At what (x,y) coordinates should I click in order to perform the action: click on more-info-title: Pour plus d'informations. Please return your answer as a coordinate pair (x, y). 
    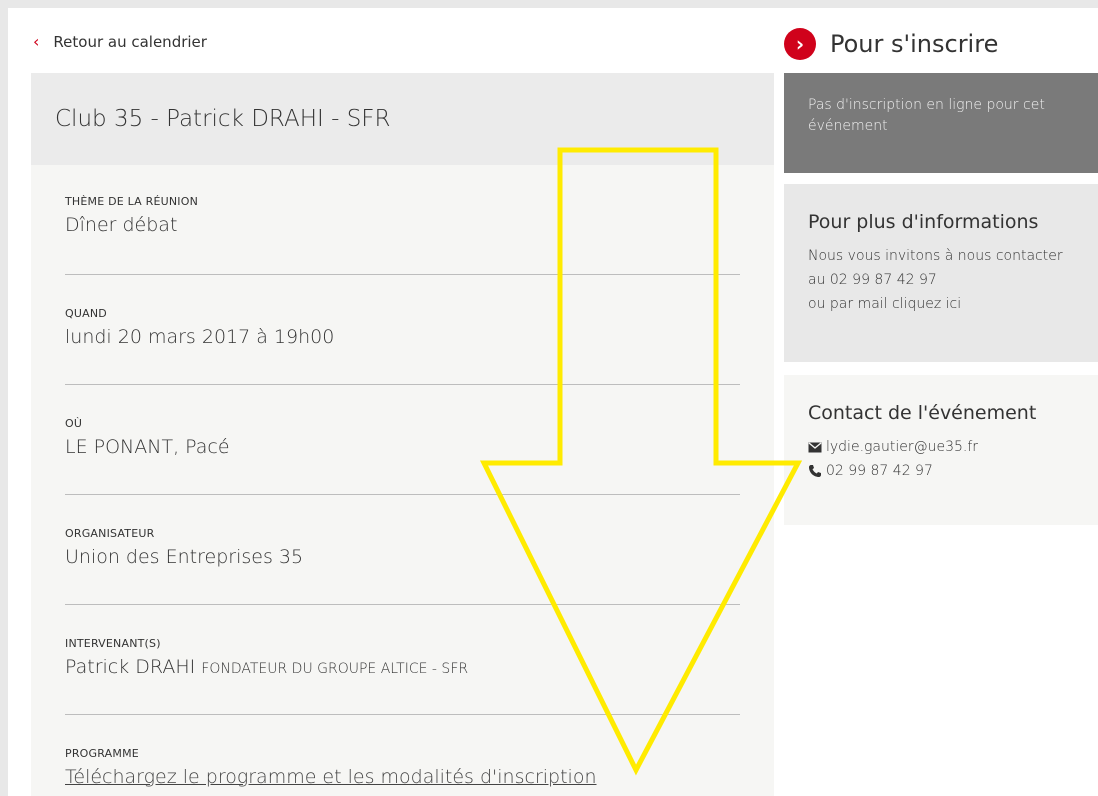
    Looking at the image, I should click on (923, 222).